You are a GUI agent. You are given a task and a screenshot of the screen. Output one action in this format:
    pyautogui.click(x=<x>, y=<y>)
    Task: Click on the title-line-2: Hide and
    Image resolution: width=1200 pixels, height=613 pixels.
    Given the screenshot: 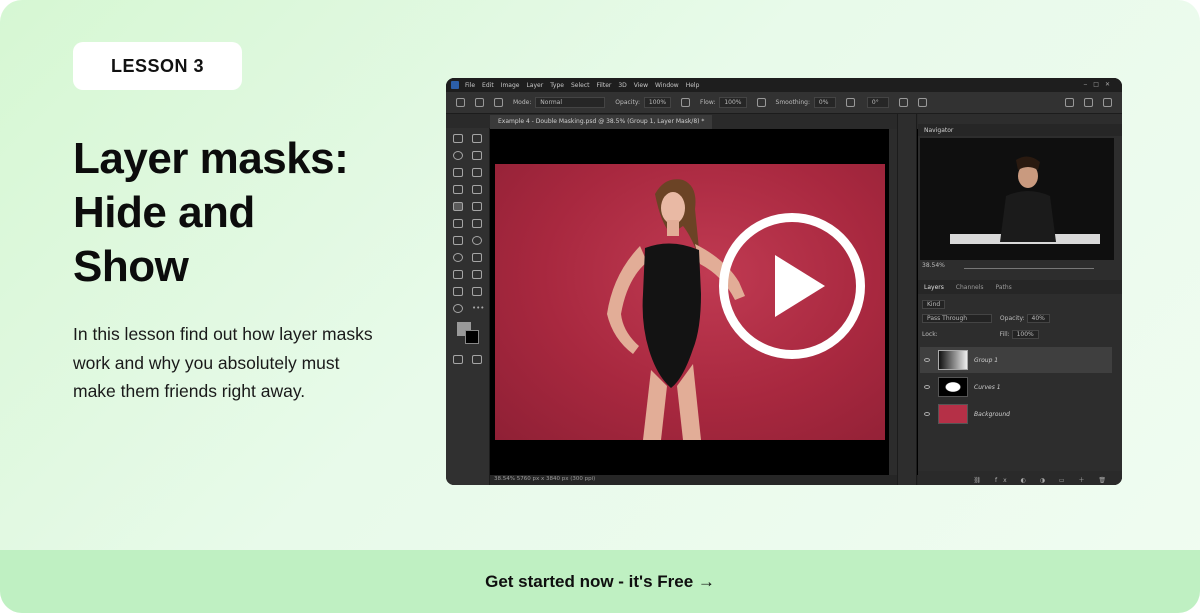 What is the action you would take?
    pyautogui.click(x=164, y=212)
    